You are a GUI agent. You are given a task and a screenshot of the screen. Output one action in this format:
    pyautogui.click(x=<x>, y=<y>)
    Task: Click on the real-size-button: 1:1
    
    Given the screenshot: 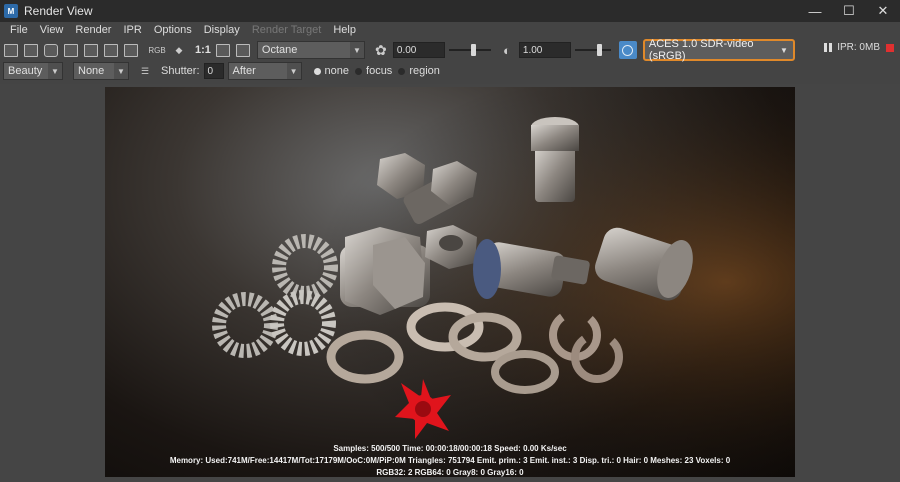 What is the action you would take?
    pyautogui.click(x=203, y=50)
    